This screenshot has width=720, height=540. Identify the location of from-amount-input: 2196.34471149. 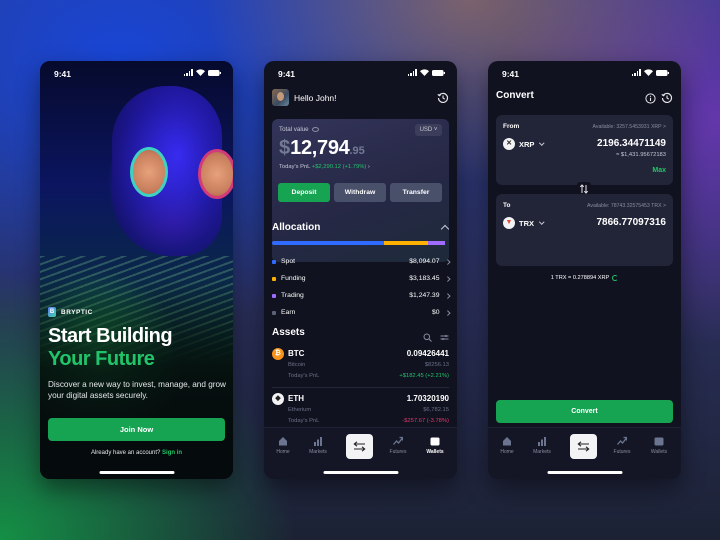
(631, 143).